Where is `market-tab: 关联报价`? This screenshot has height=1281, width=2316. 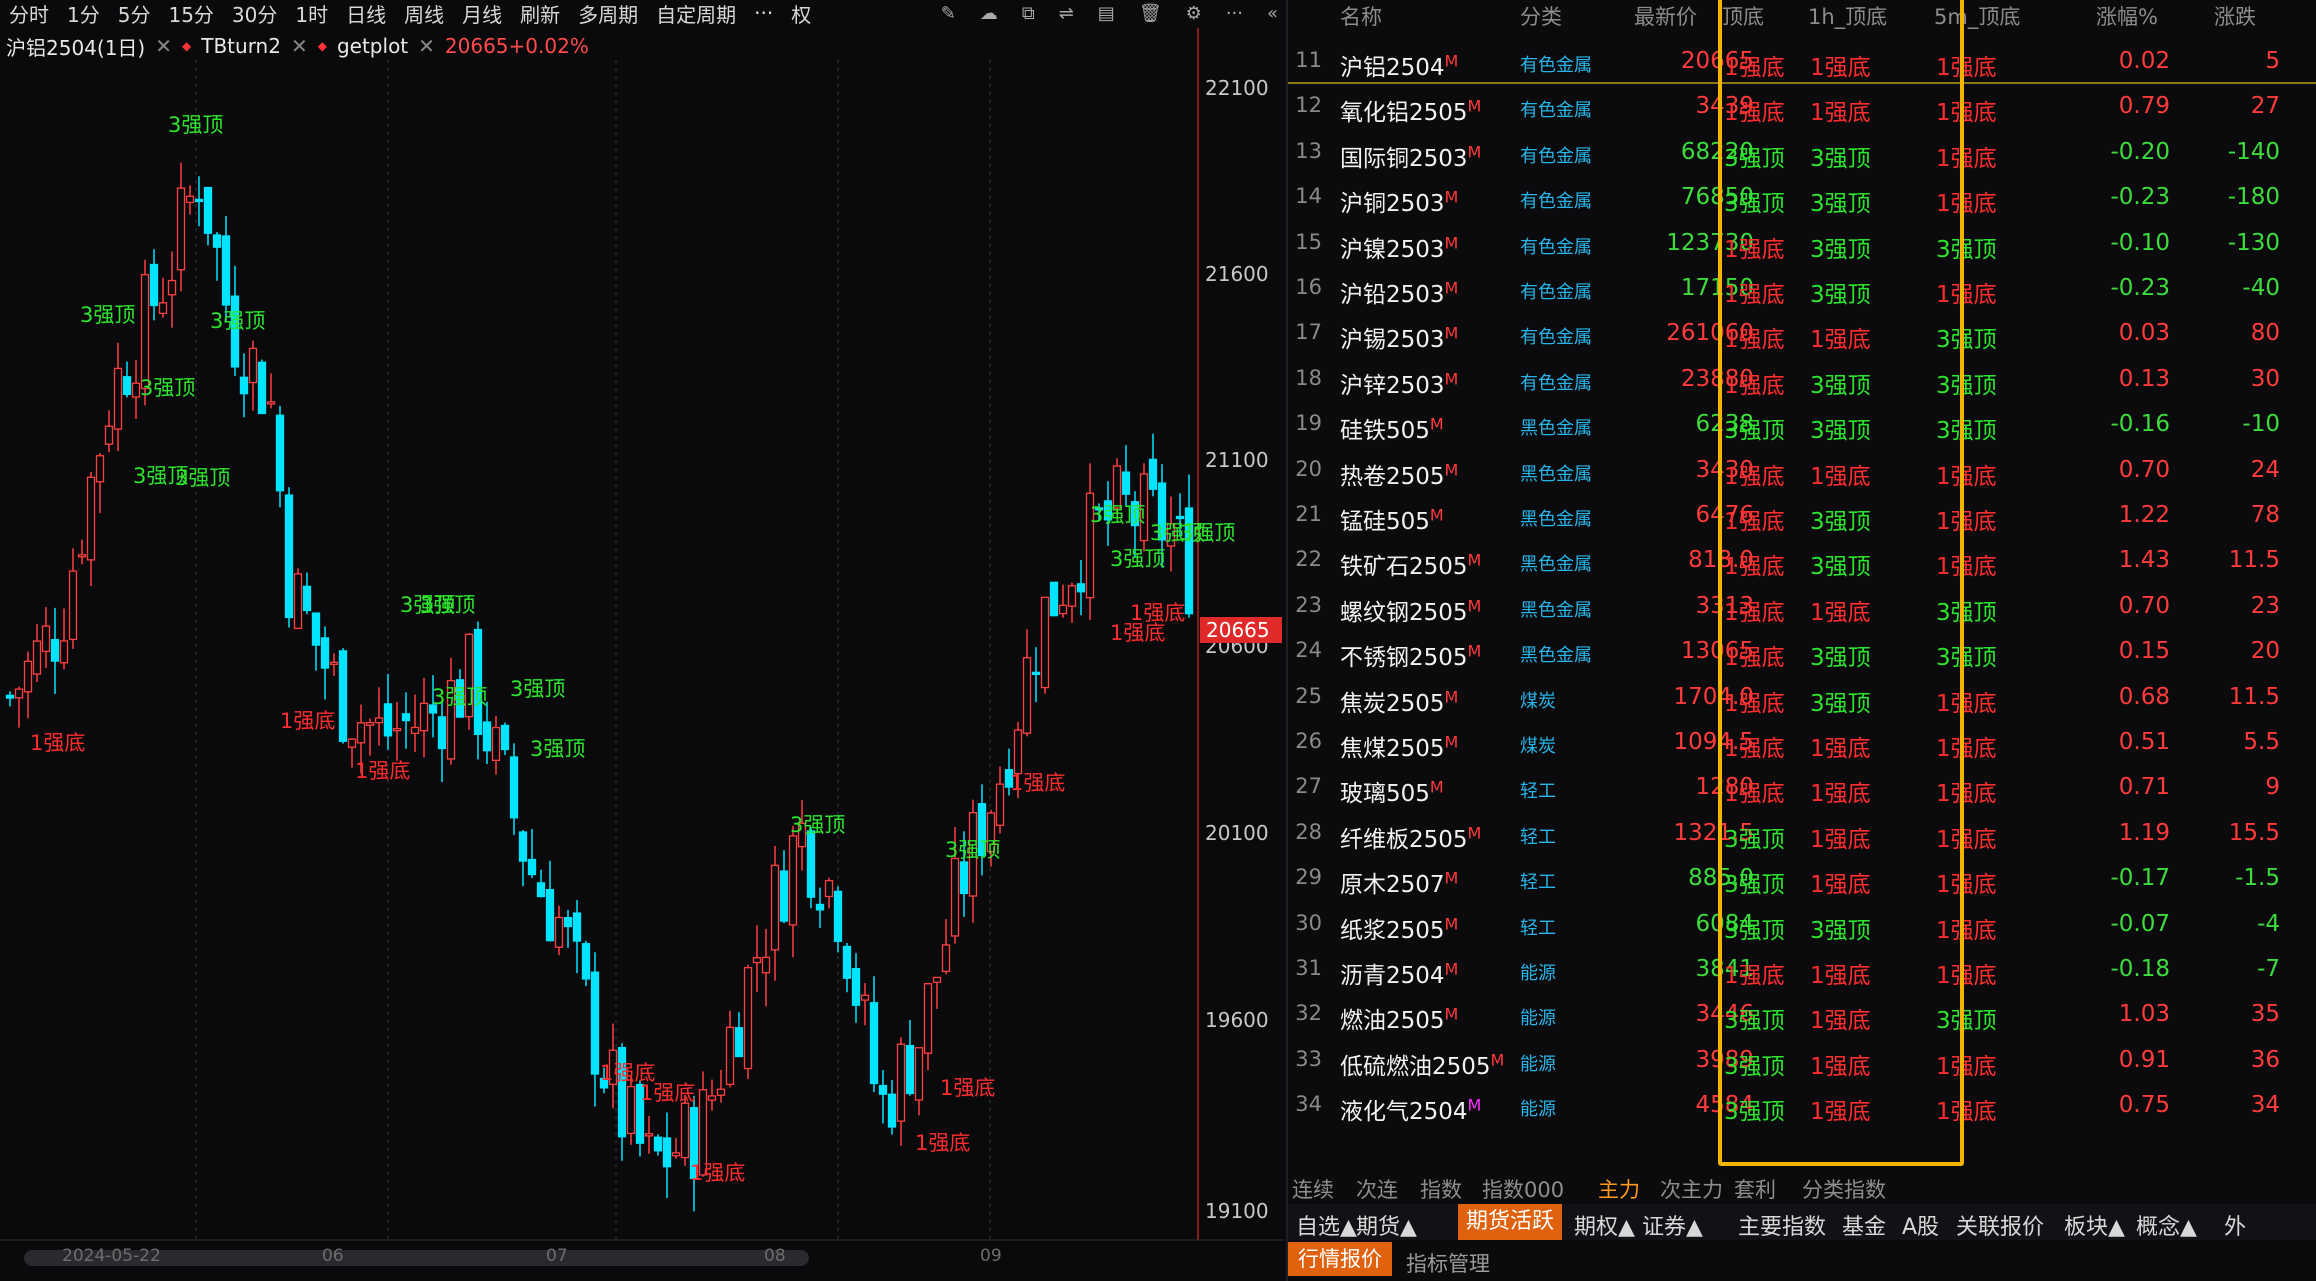
market-tab: 关联报价 is located at coordinates (2000, 1225).